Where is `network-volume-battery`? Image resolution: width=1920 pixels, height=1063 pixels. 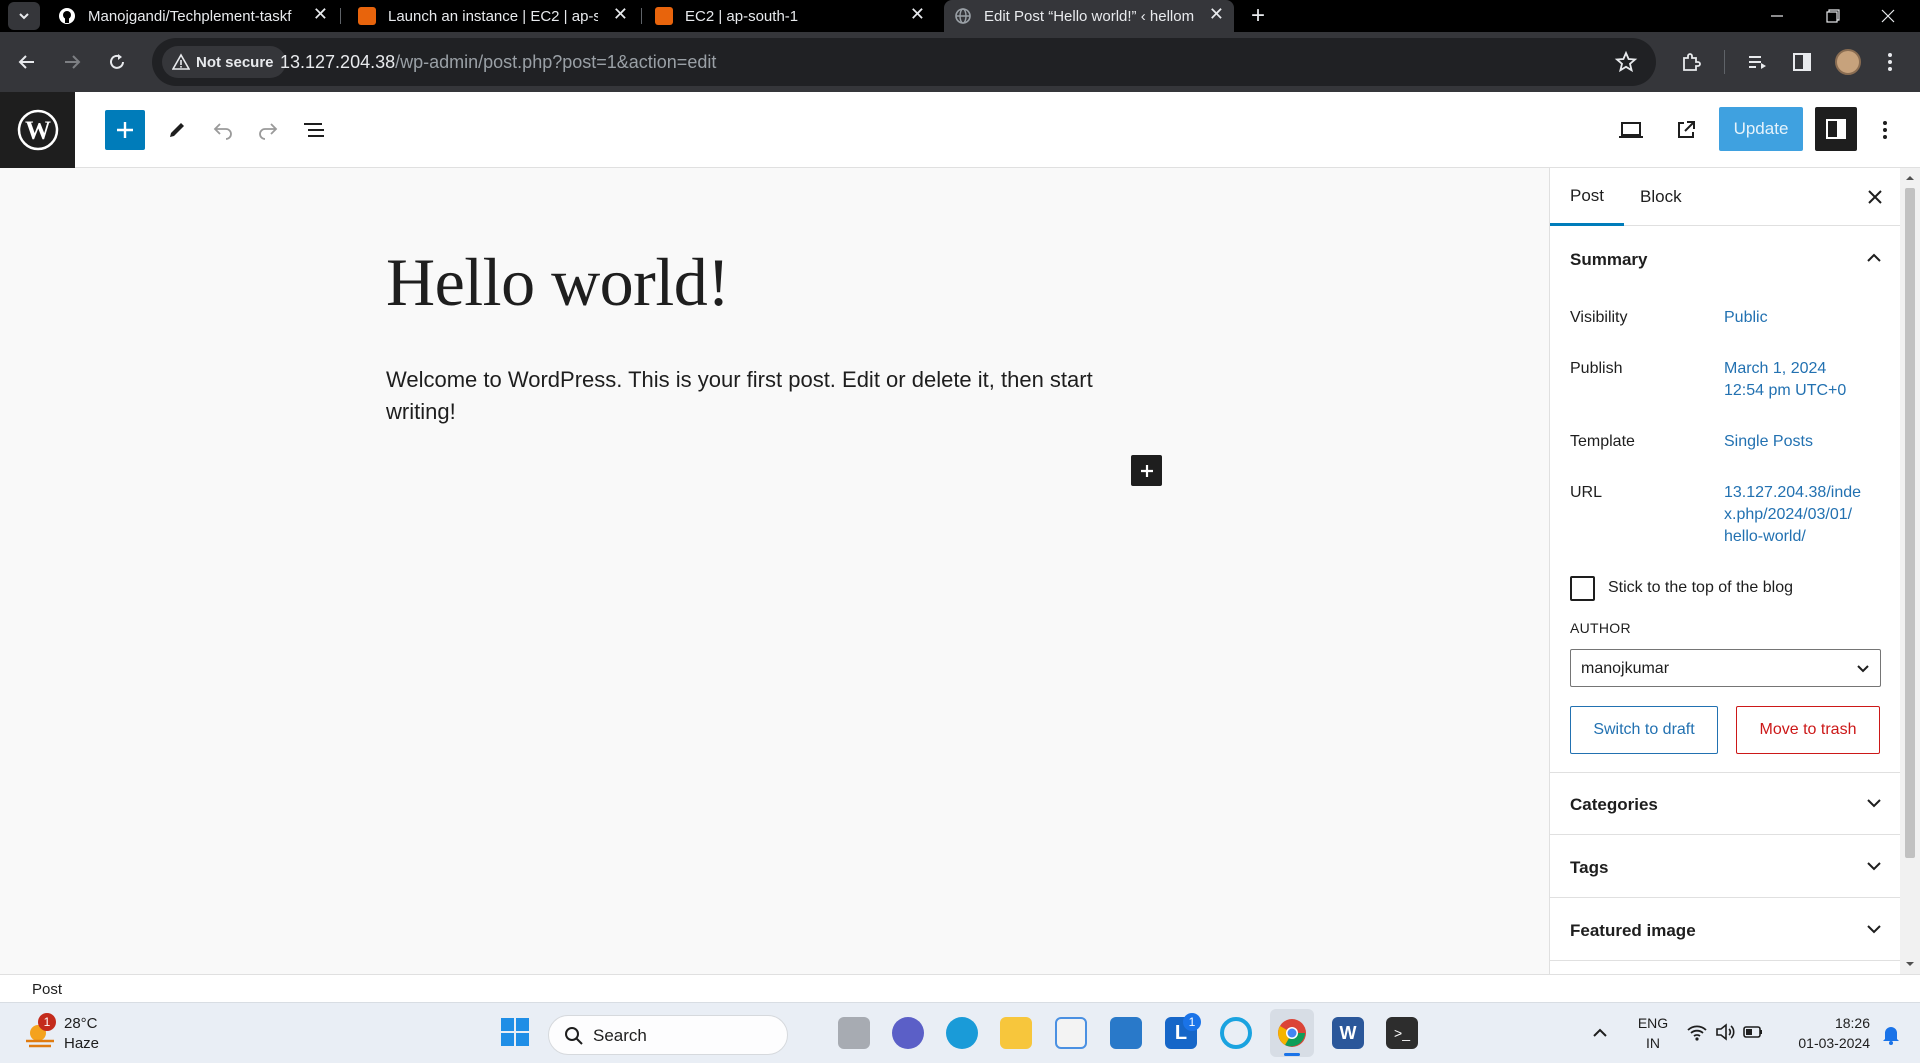 network-volume-battery is located at coordinates (1727, 1033).